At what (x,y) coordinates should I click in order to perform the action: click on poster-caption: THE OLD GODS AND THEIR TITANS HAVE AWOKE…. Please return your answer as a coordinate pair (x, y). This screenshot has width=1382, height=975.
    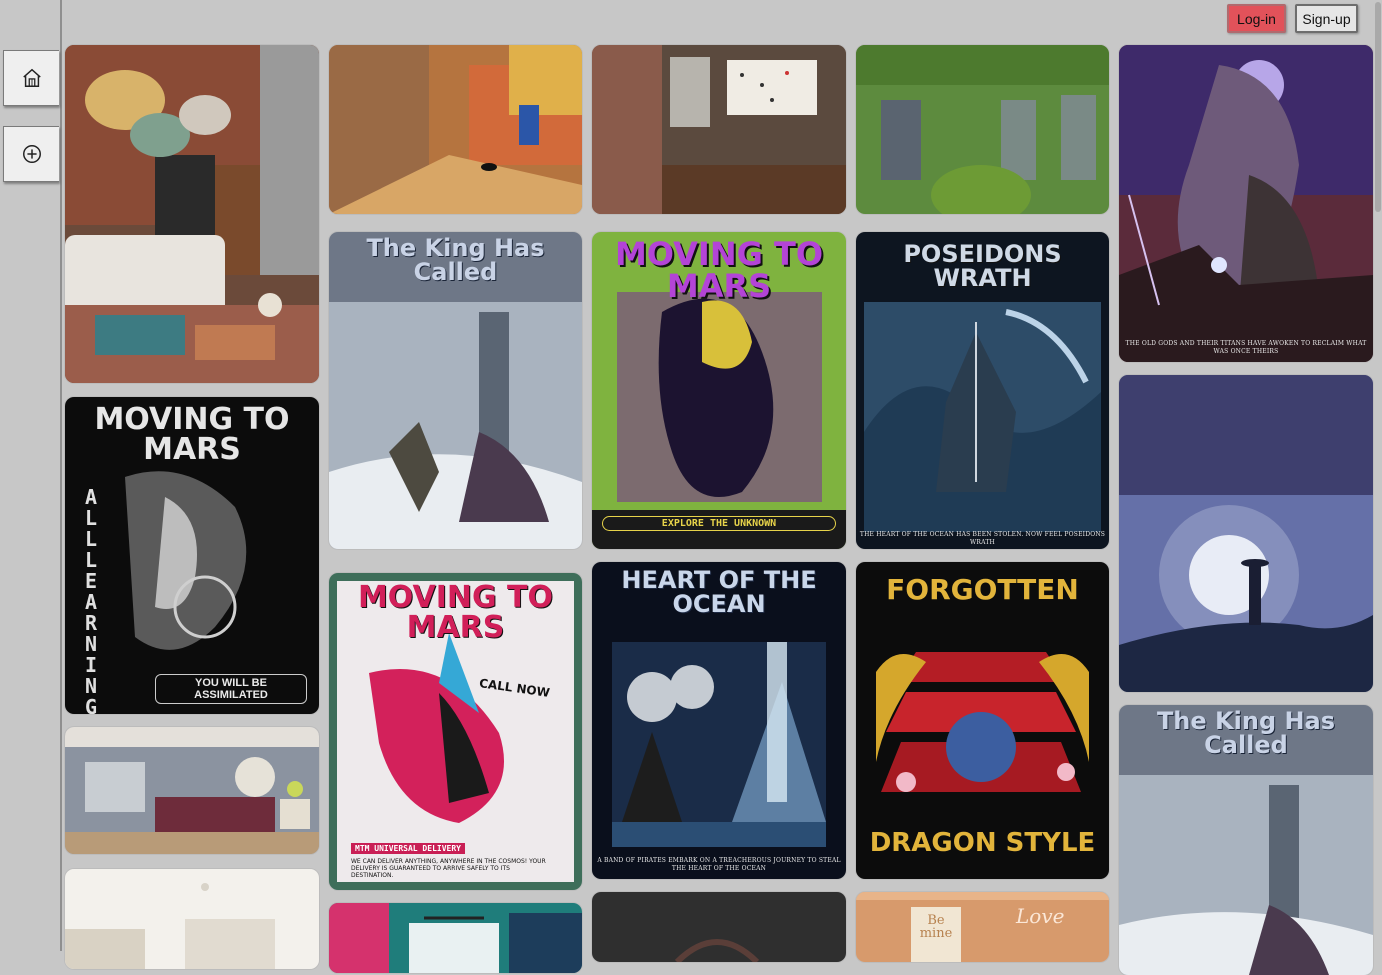
    Looking at the image, I should click on (1246, 347).